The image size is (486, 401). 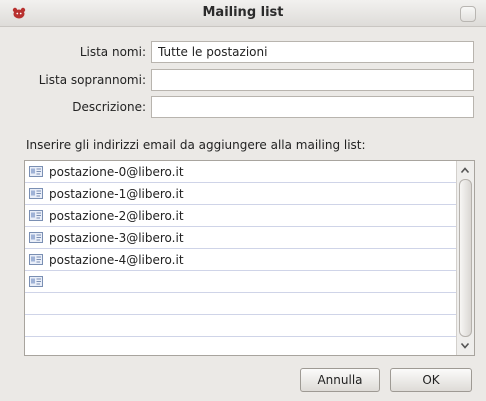 I want to click on address-row: postazione-2@libero.it, so click(x=241, y=216).